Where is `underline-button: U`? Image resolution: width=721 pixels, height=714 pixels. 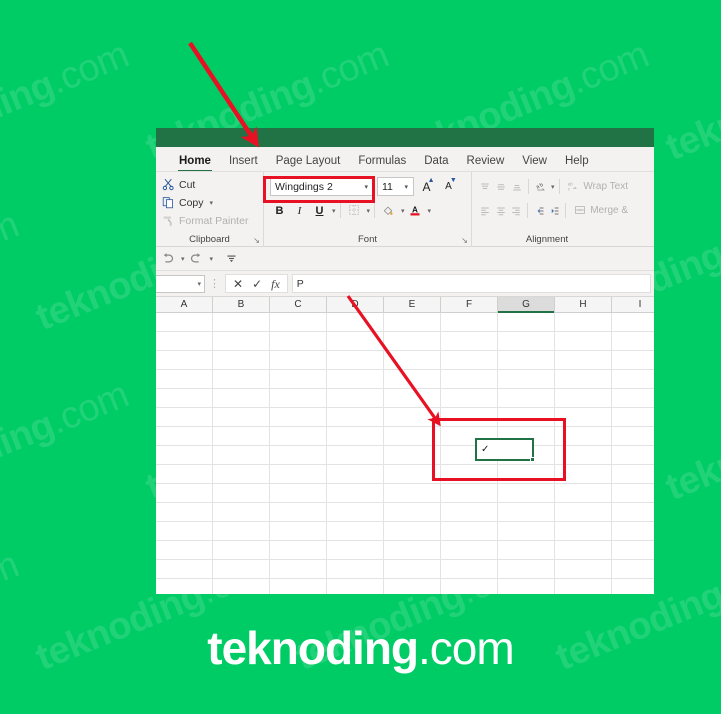 underline-button: U is located at coordinates (319, 210).